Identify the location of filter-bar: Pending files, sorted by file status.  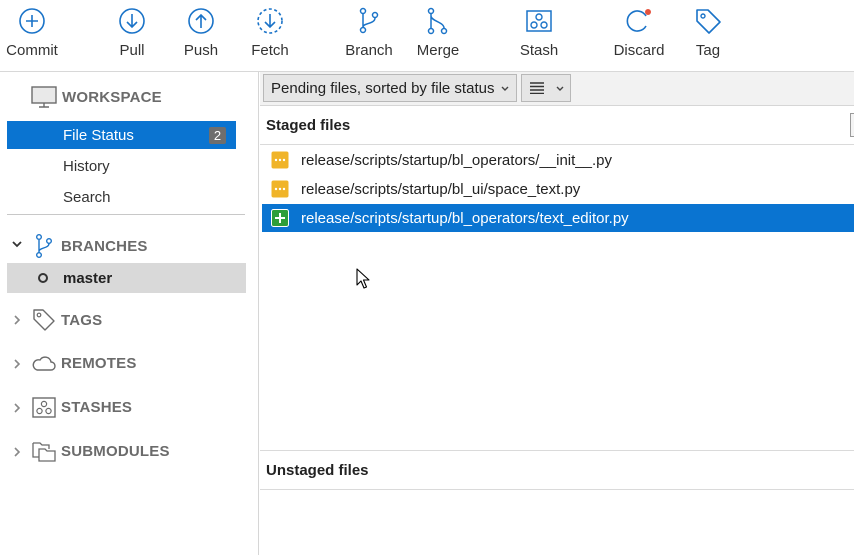
(557, 89).